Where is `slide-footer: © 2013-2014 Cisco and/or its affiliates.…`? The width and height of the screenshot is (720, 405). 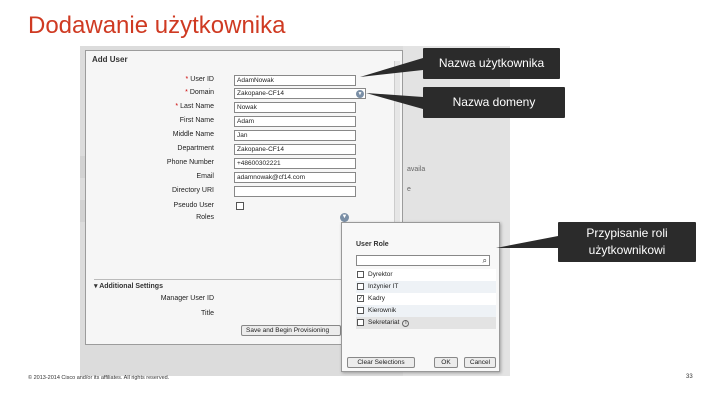
slide-footer: © 2013-2014 Cisco and/or its affiliates.… is located at coordinates (99, 378).